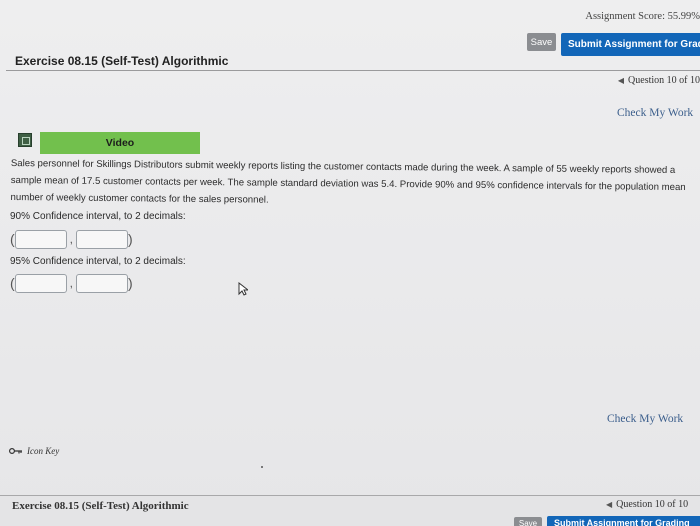 The height and width of the screenshot is (526, 700). I want to click on footer-question-nav-label: Question 10 of 10, so click(652, 504).